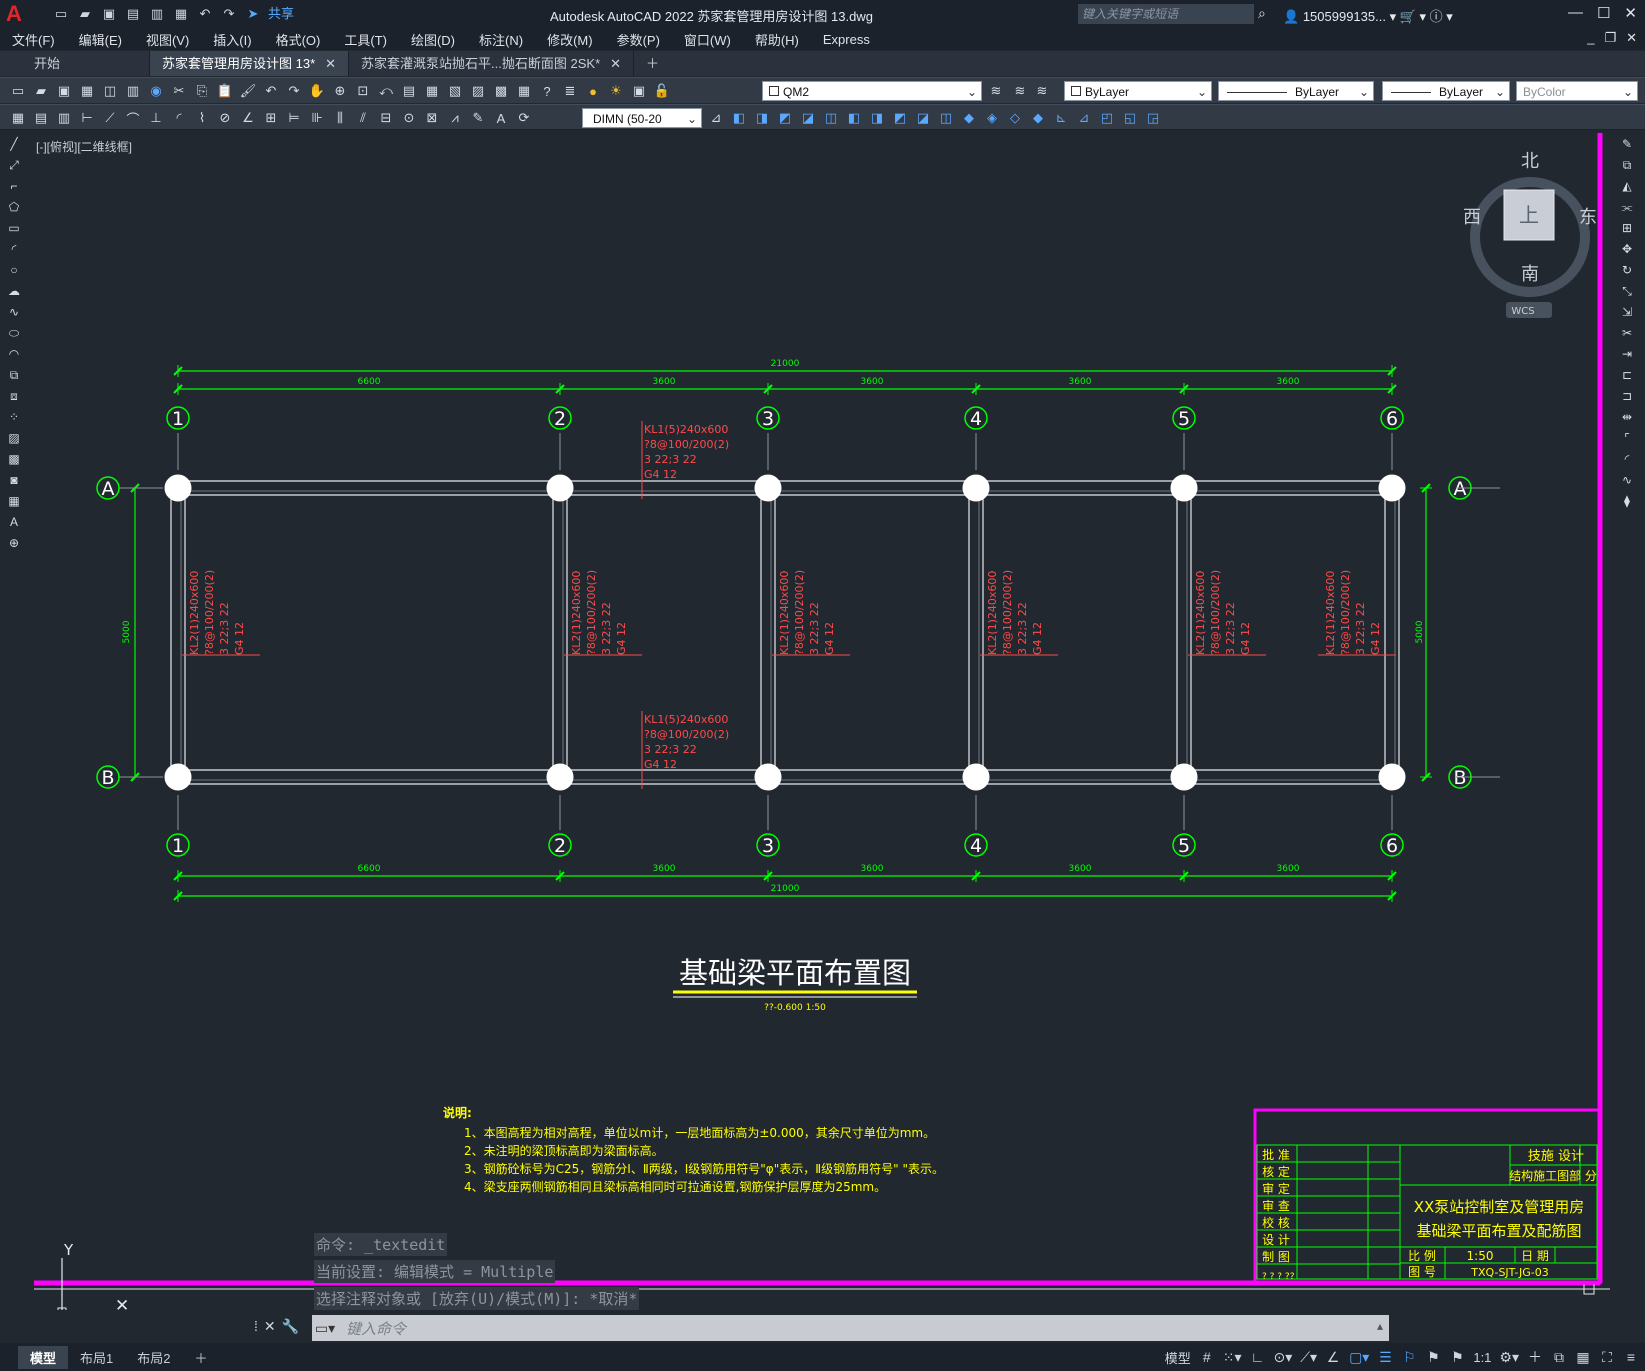 The height and width of the screenshot is (1371, 1645). I want to click on jogged-dim-icon: ⌇, so click(202, 118).